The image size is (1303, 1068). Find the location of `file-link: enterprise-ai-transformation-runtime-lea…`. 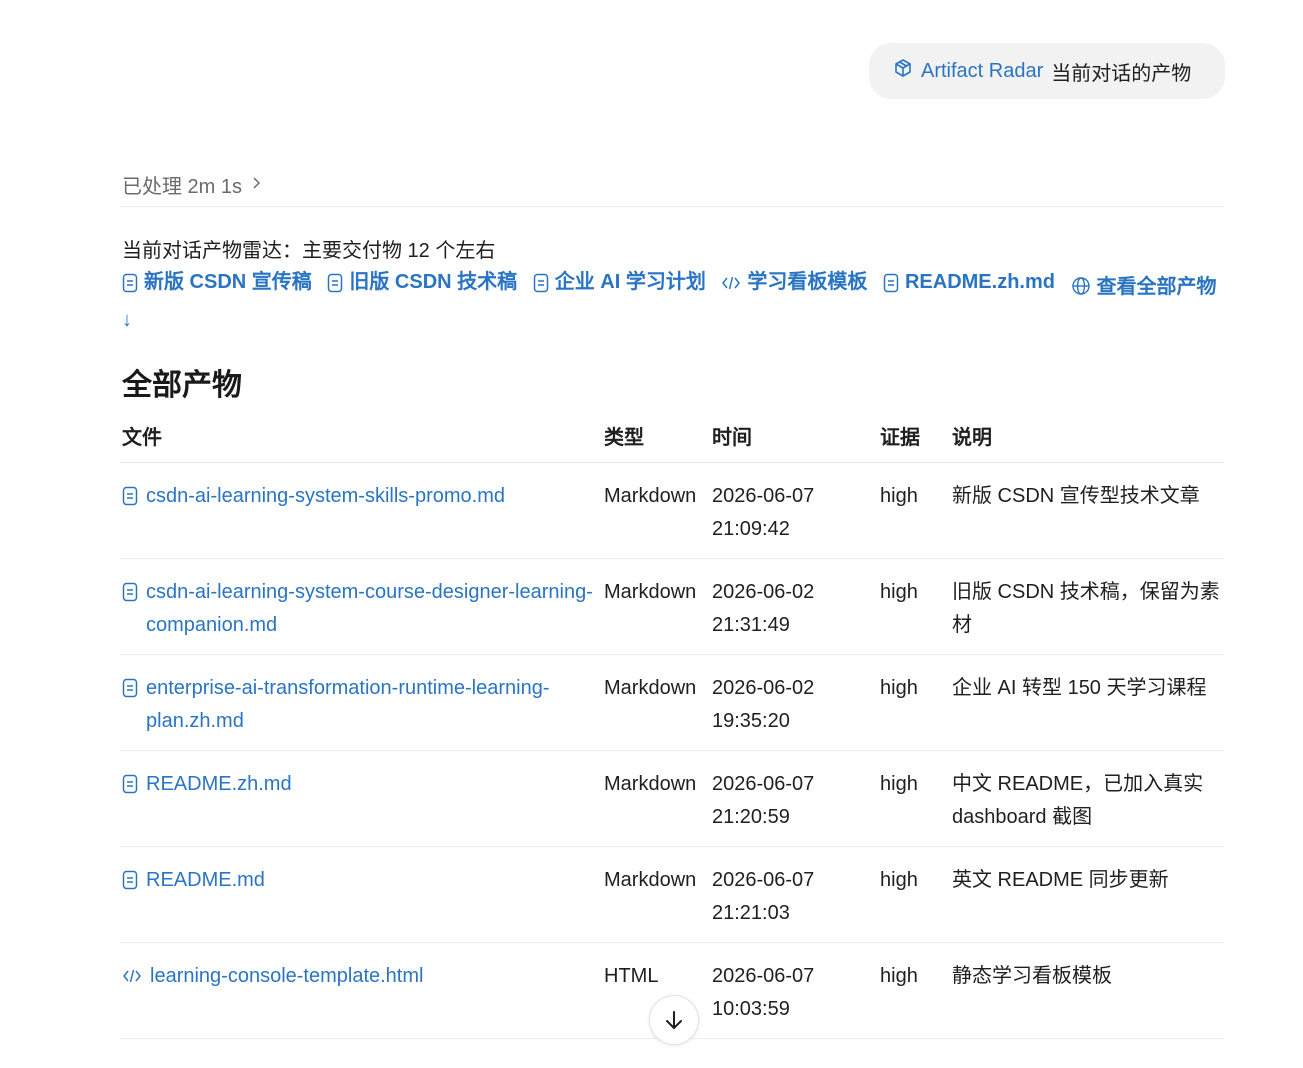

file-link: enterprise-ai-transformation-runtime-lea… is located at coordinates (361, 705).